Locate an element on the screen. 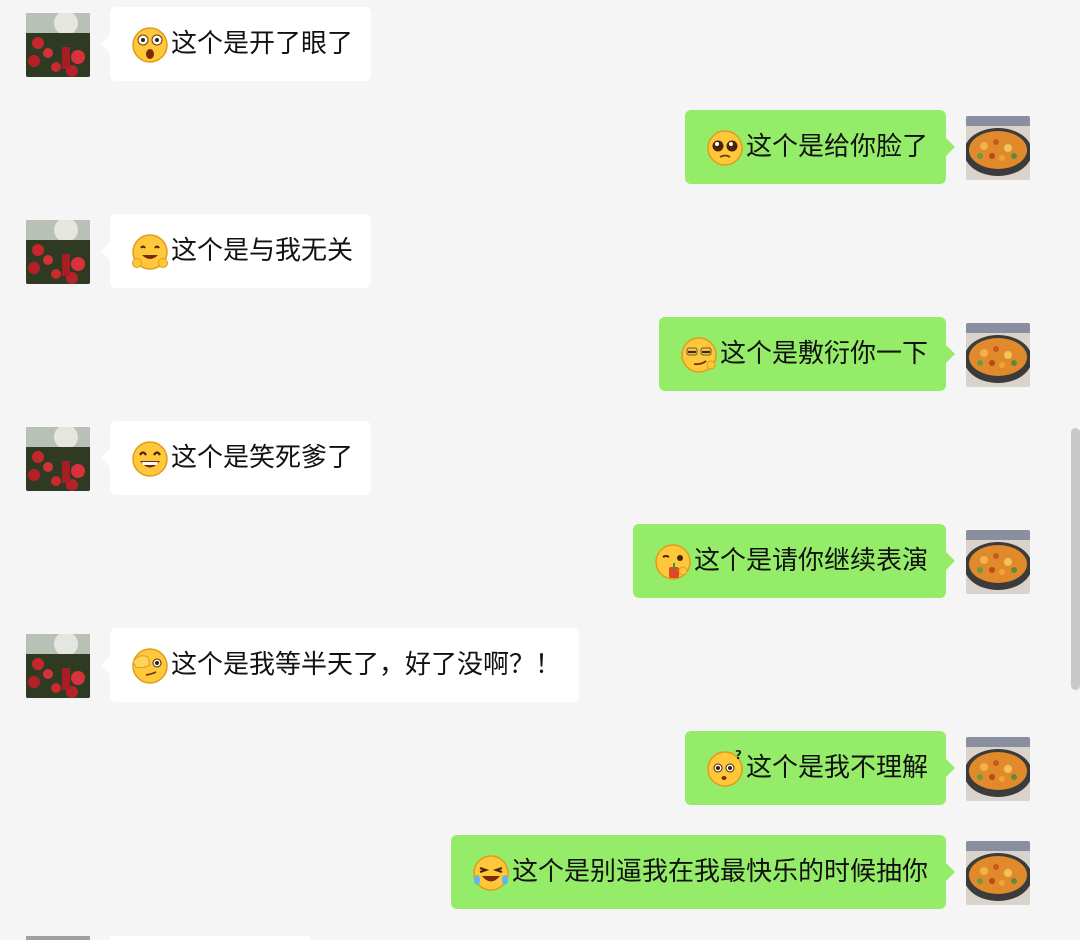 The width and height of the screenshot is (1080, 940). mouth-open-eyes-wide-icon is located at coordinates (150, 44).